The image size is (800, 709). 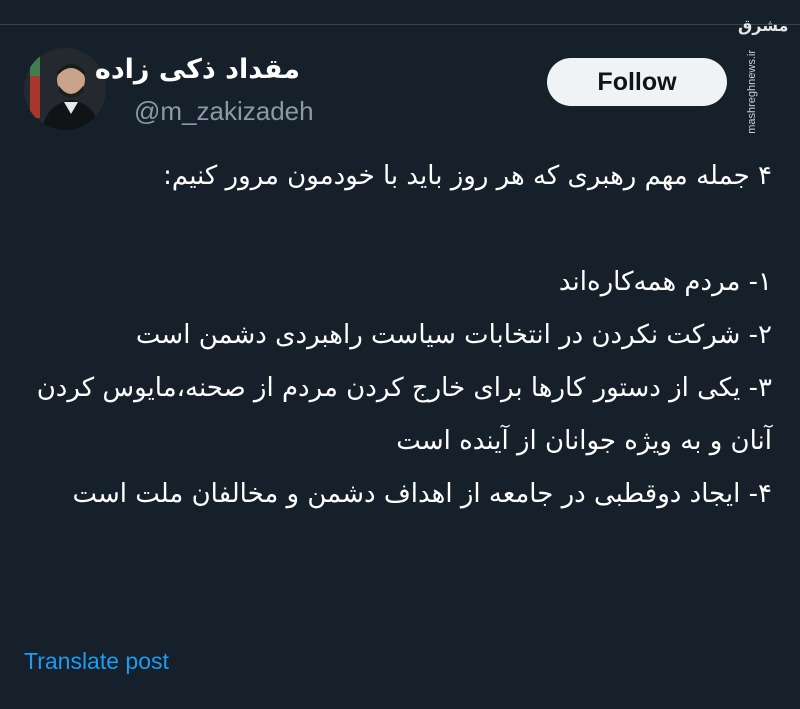 What do you see at coordinates (752, 92) in the screenshot?
I see `watermark-url: mashreghnews.ir` at bounding box center [752, 92].